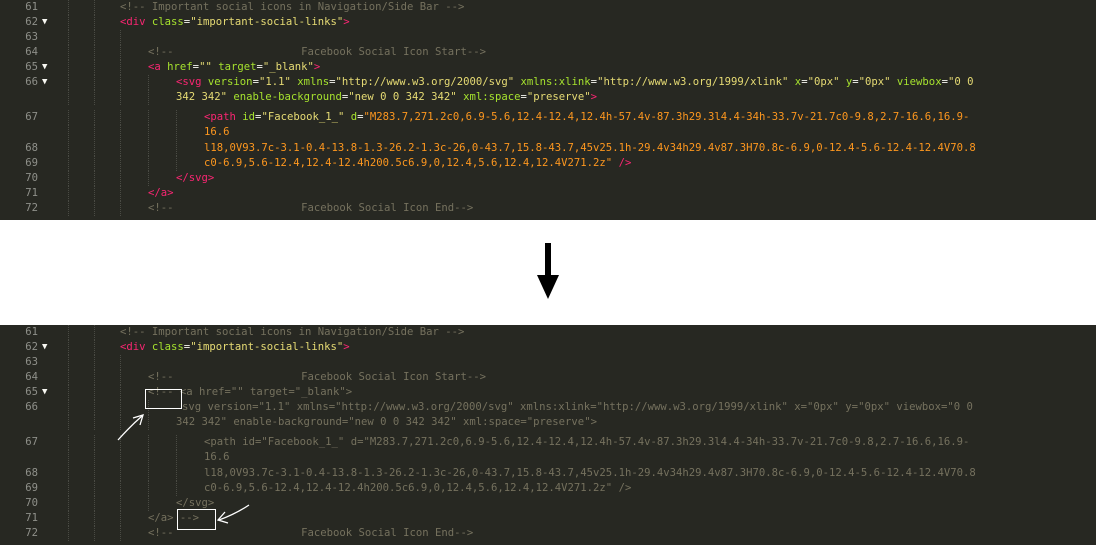 Image resolution: width=1096 pixels, height=545 pixels. I want to click on code-line: 65 ▼ <!-- <a href="" target="_blank">, so click(548, 392).